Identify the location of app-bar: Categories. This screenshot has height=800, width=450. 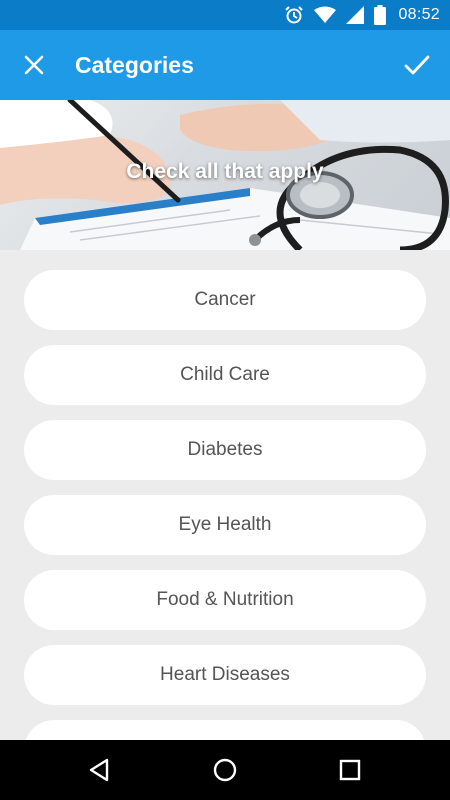
(225, 65).